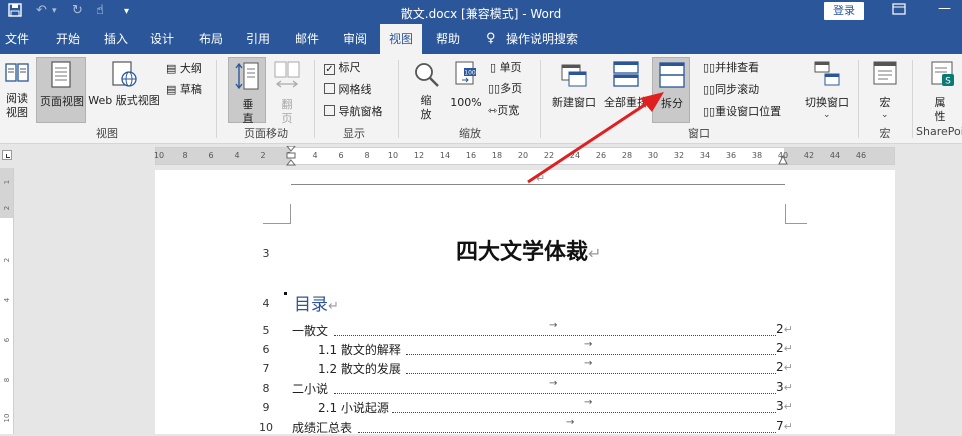 The width and height of the screenshot is (962, 436). I want to click on multiple-pages-button: ▯▯多页, so click(505, 89).